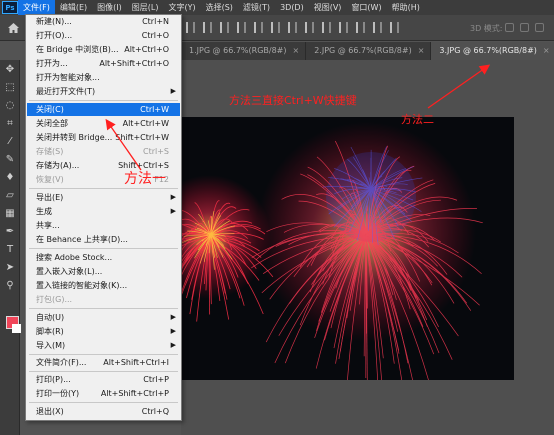 The height and width of the screenshot is (435, 554). What do you see at coordinates (103, 109) in the screenshot?
I see `menu-item-close: 关闭(C) Ctrl+W` at bounding box center [103, 109].